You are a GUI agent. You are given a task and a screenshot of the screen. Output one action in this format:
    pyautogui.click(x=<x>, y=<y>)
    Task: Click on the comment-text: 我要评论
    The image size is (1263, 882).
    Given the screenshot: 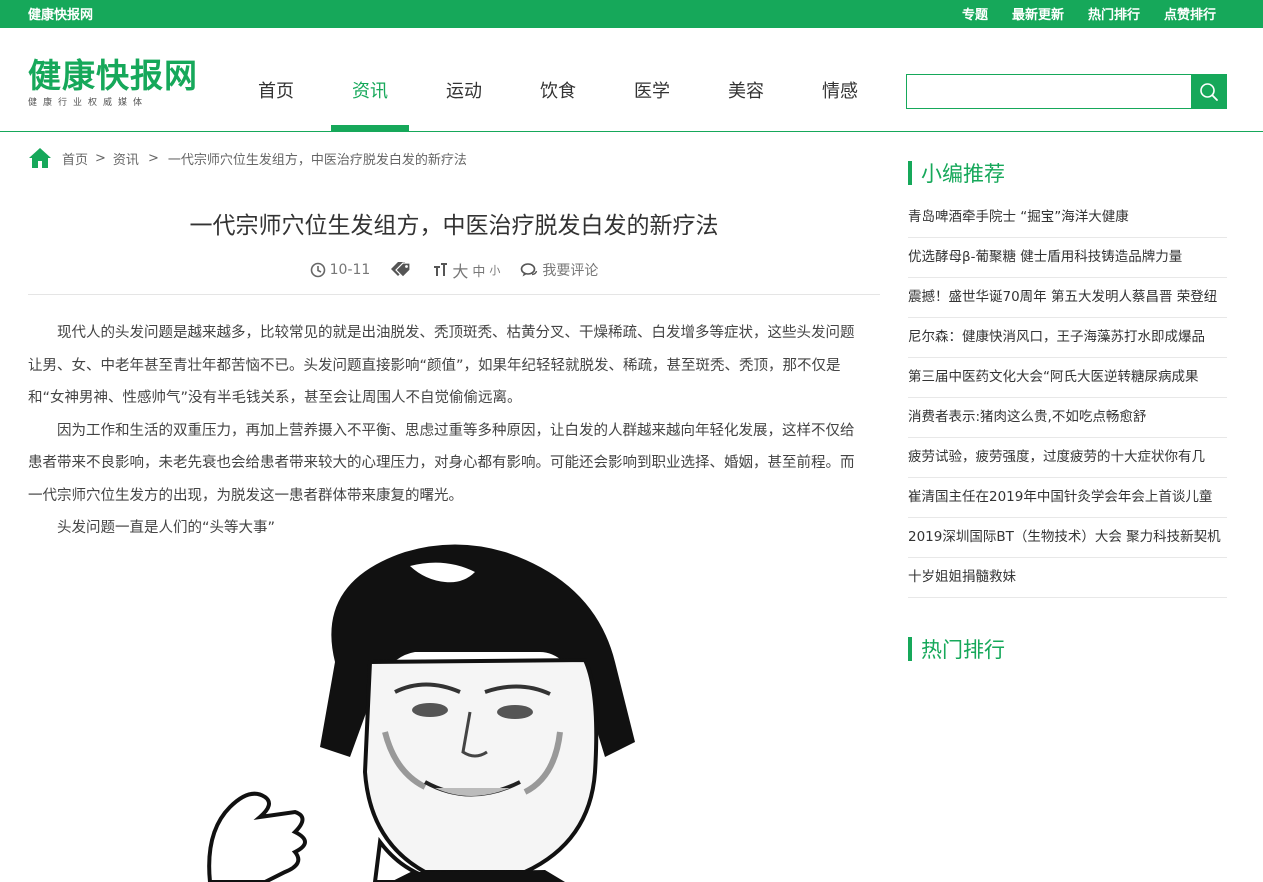 What is the action you would take?
    pyautogui.click(x=570, y=271)
    